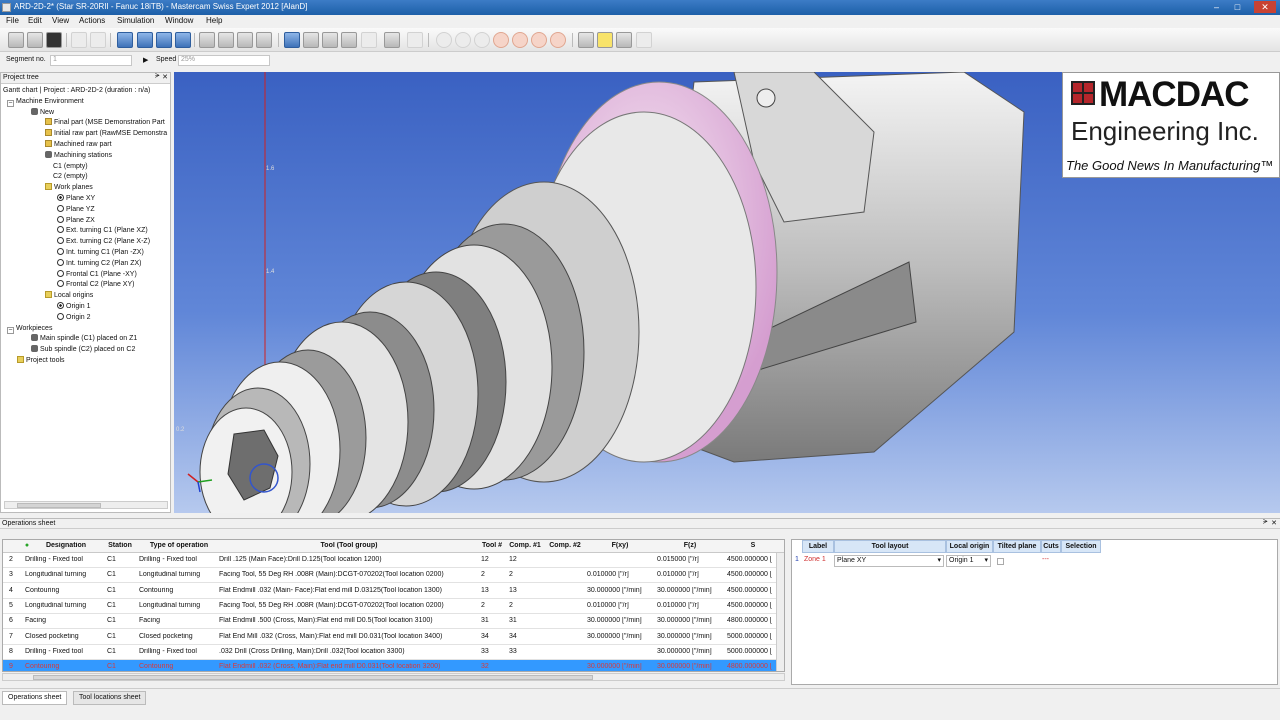 This screenshot has width=1280, height=720. Describe the element at coordinates (41, 361) in the screenshot. I see `tree-item: Project tools` at that location.